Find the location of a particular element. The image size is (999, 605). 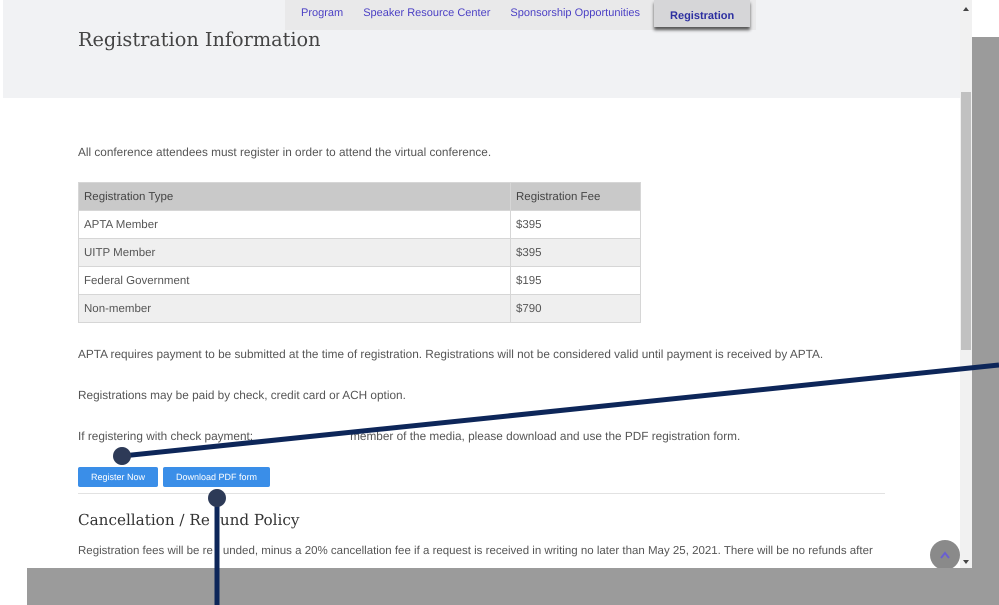

scroll-top-button is located at coordinates (945, 554).